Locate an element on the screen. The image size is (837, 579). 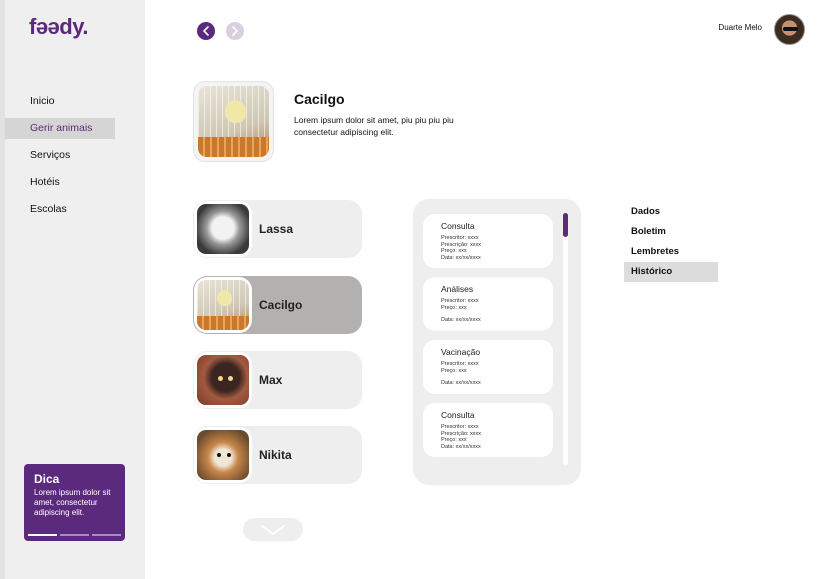
user-avatar is located at coordinates (789, 29).